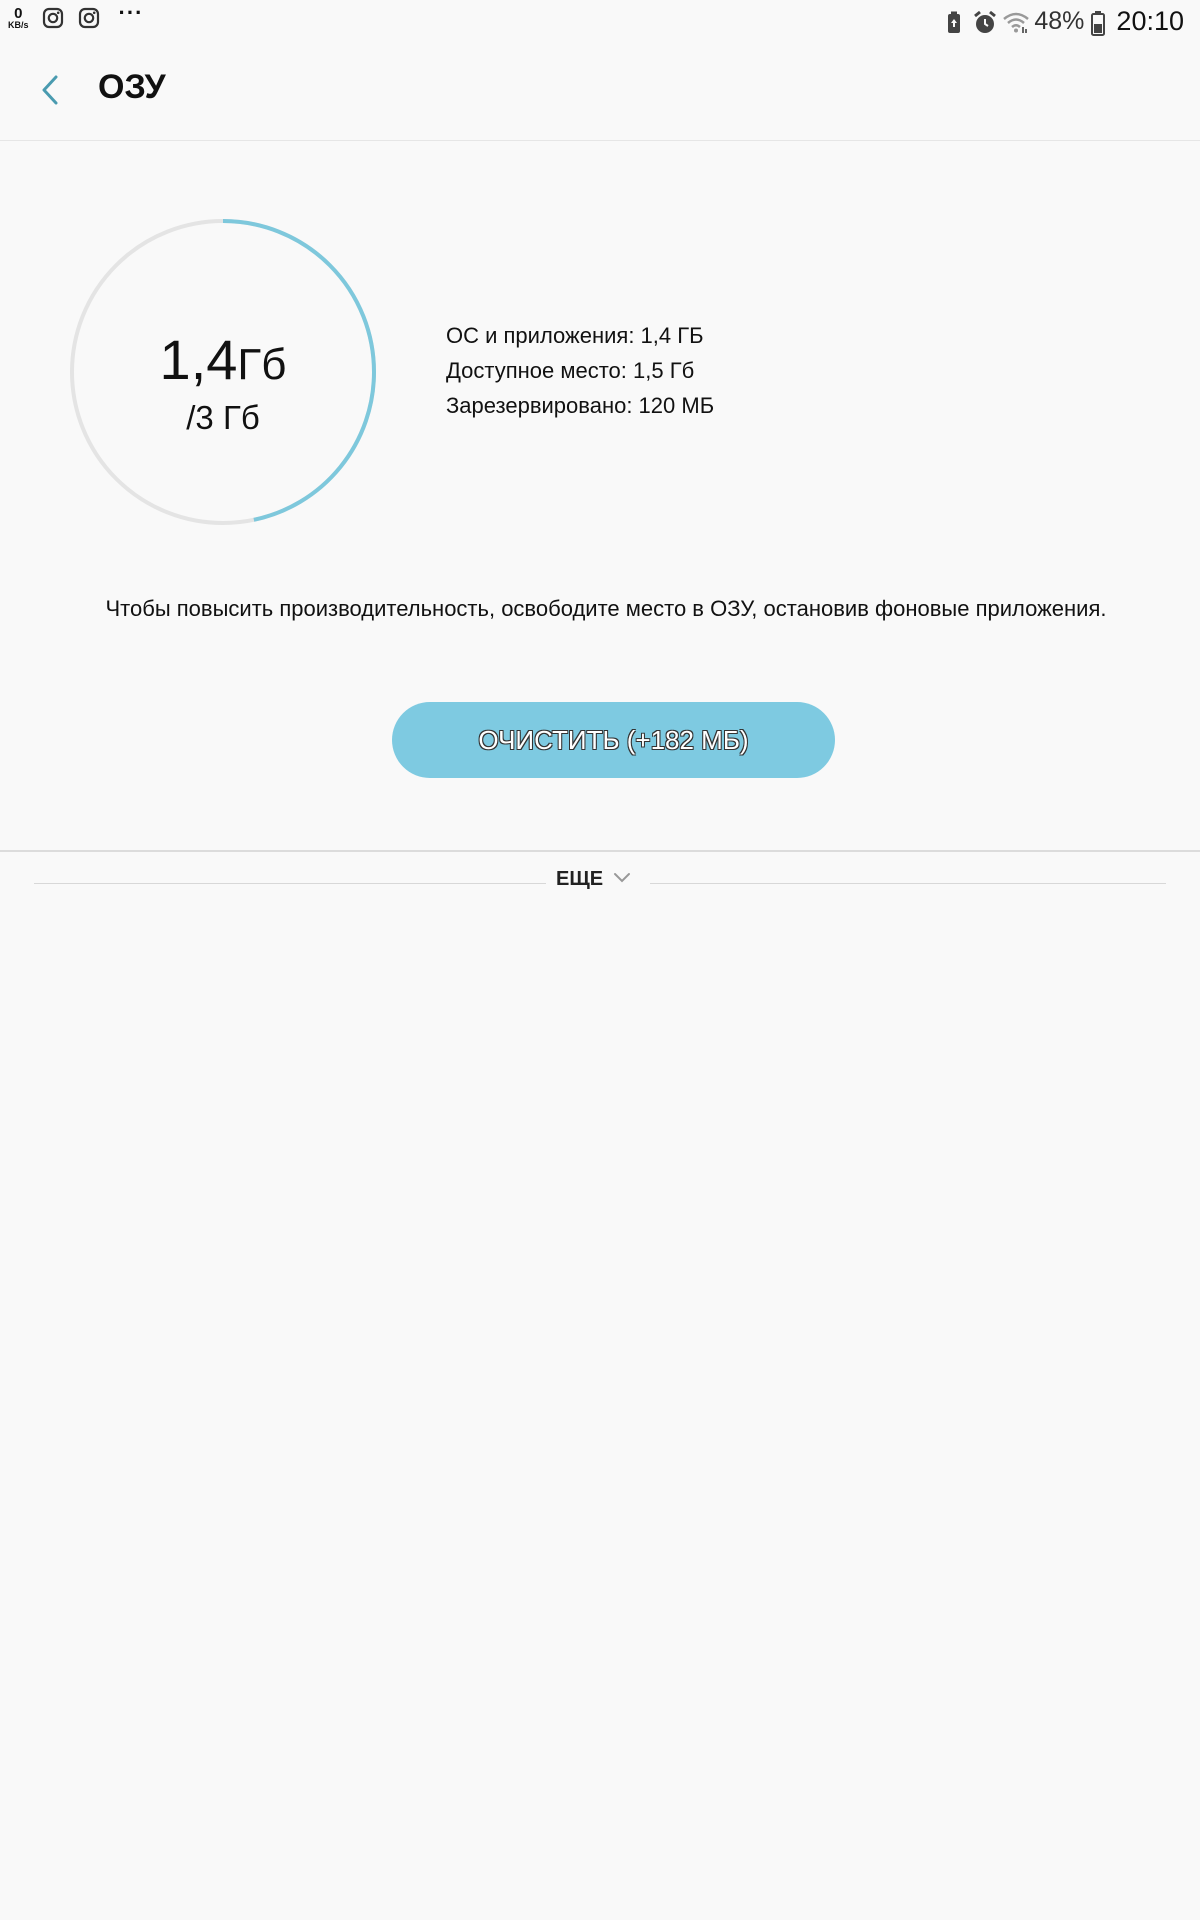 This screenshot has width=1200, height=1920. What do you see at coordinates (198, 359) in the screenshot?
I see `used-memory-value: 1,4` at bounding box center [198, 359].